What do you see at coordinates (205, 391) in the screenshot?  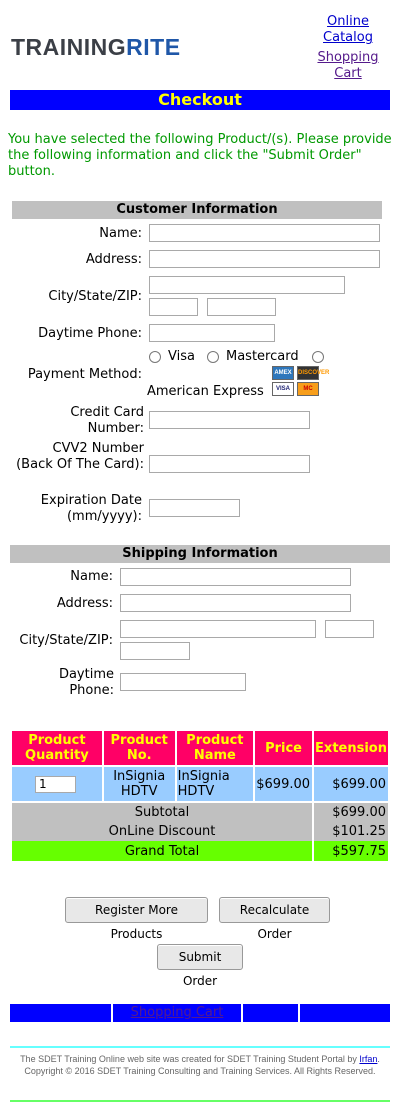 I see `amex-radio-label: American Express` at bounding box center [205, 391].